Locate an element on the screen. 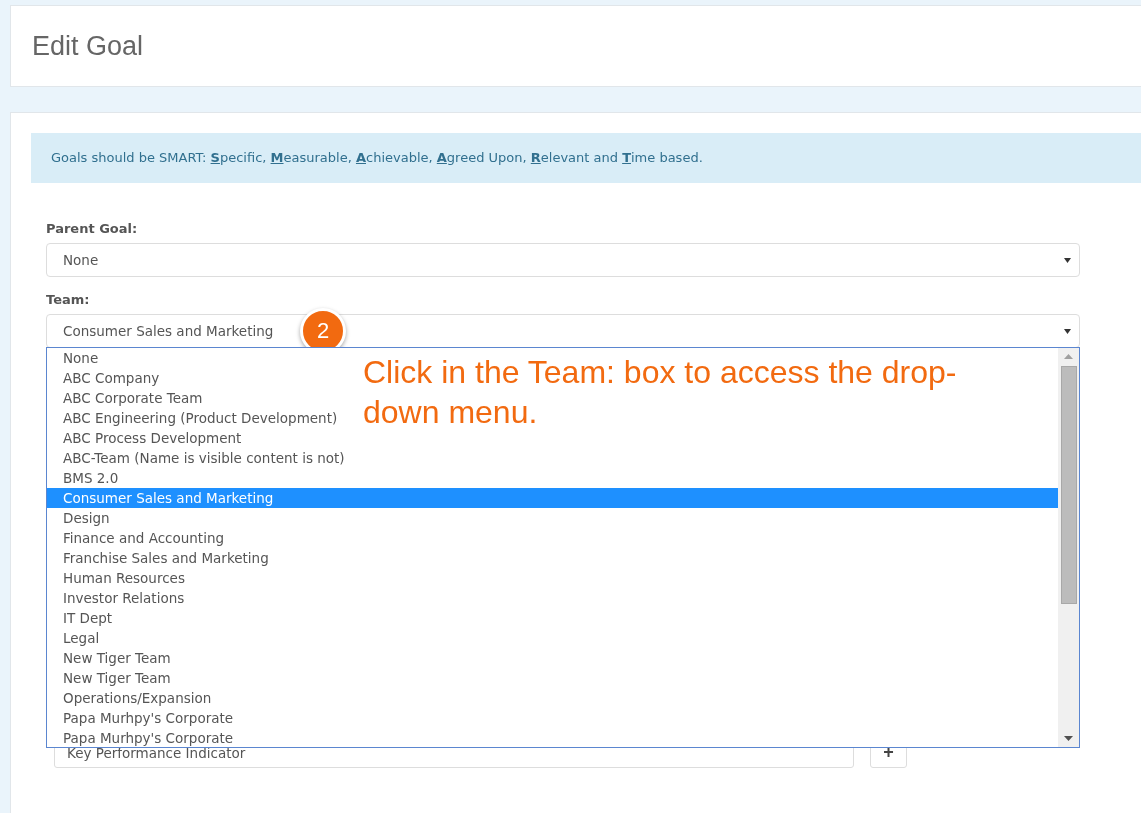 Image resolution: width=1141 pixels, height=813 pixels. field-label: Team: is located at coordinates (68, 299).